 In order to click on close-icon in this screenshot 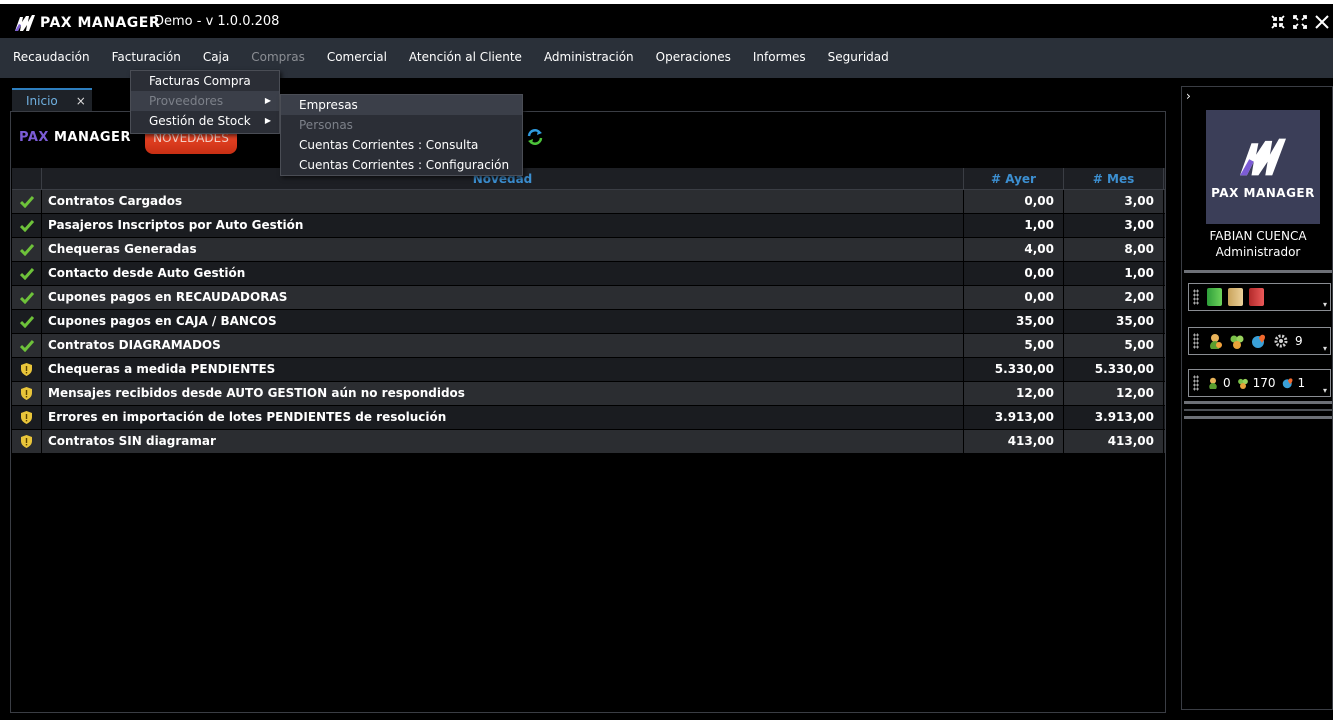, I will do `click(1322, 22)`.